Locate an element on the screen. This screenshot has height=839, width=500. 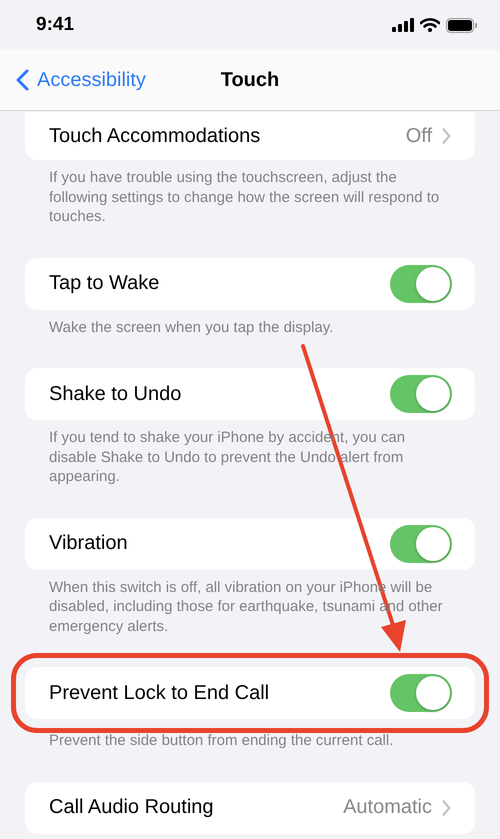
setting-row: Prevent Lock to End Call is located at coordinates (250, 693).